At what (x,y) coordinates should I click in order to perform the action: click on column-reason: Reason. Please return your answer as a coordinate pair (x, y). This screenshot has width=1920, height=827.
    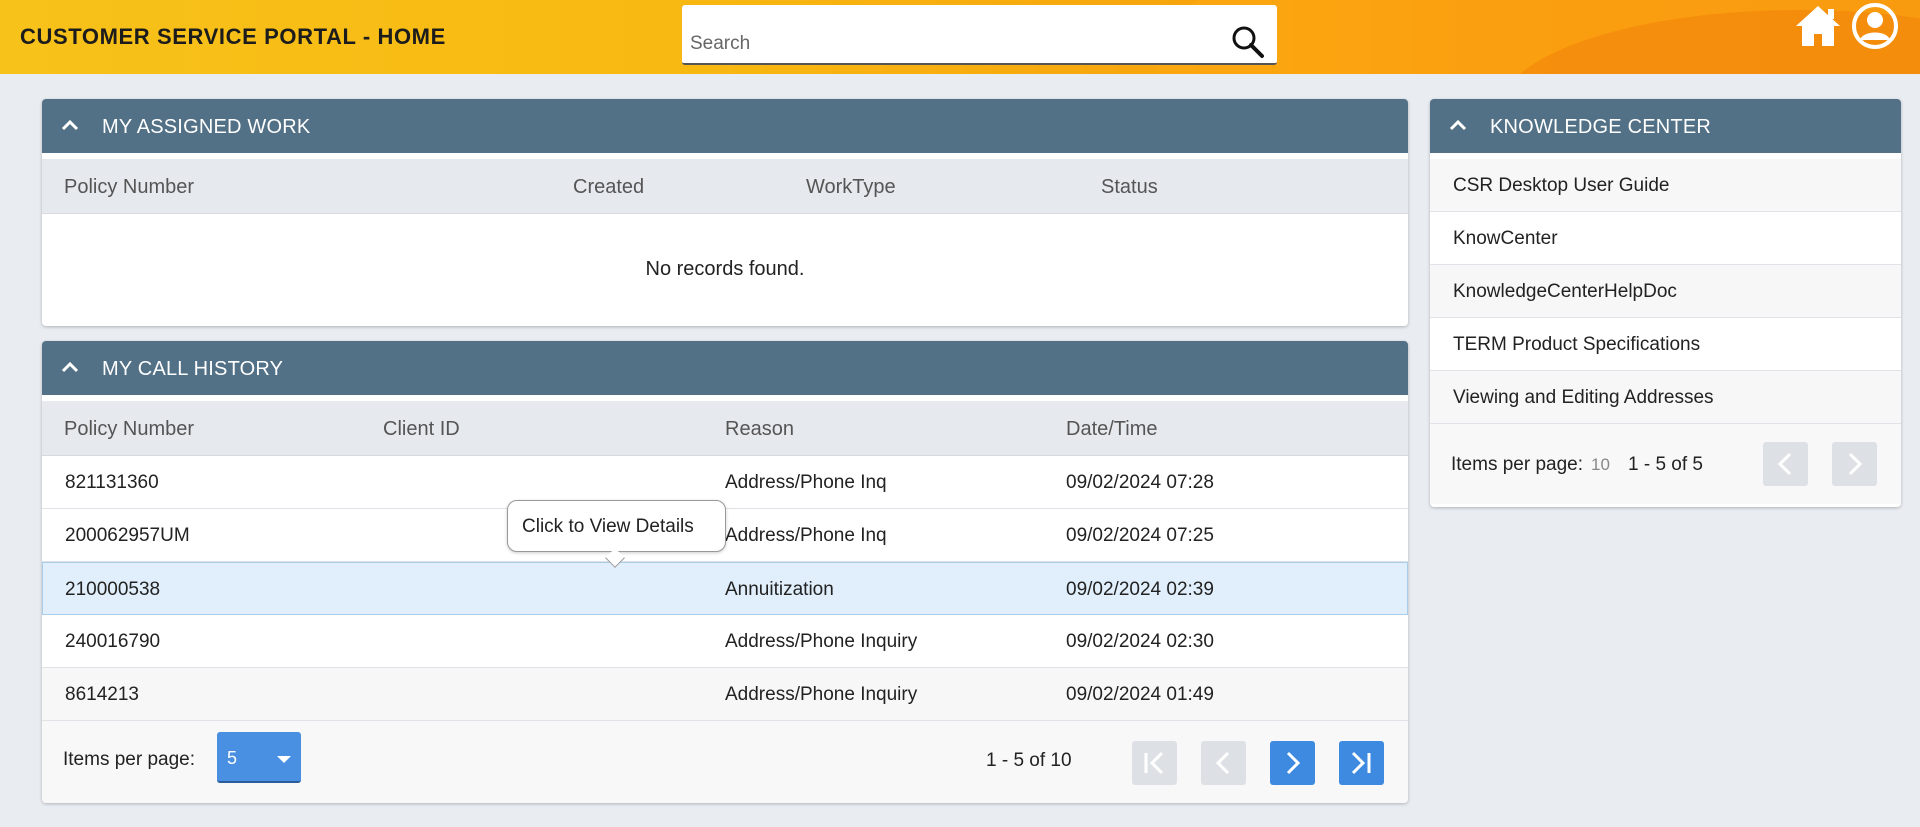
    Looking at the image, I should click on (759, 429).